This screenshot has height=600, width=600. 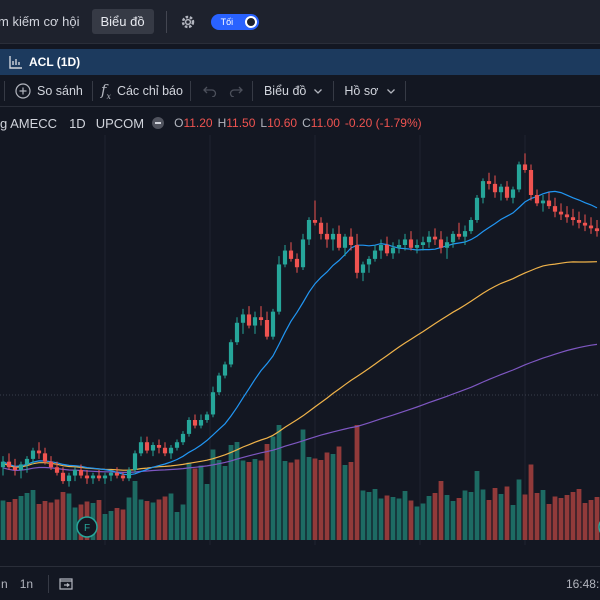 I want to click on minimize-icon, so click(x=158, y=123).